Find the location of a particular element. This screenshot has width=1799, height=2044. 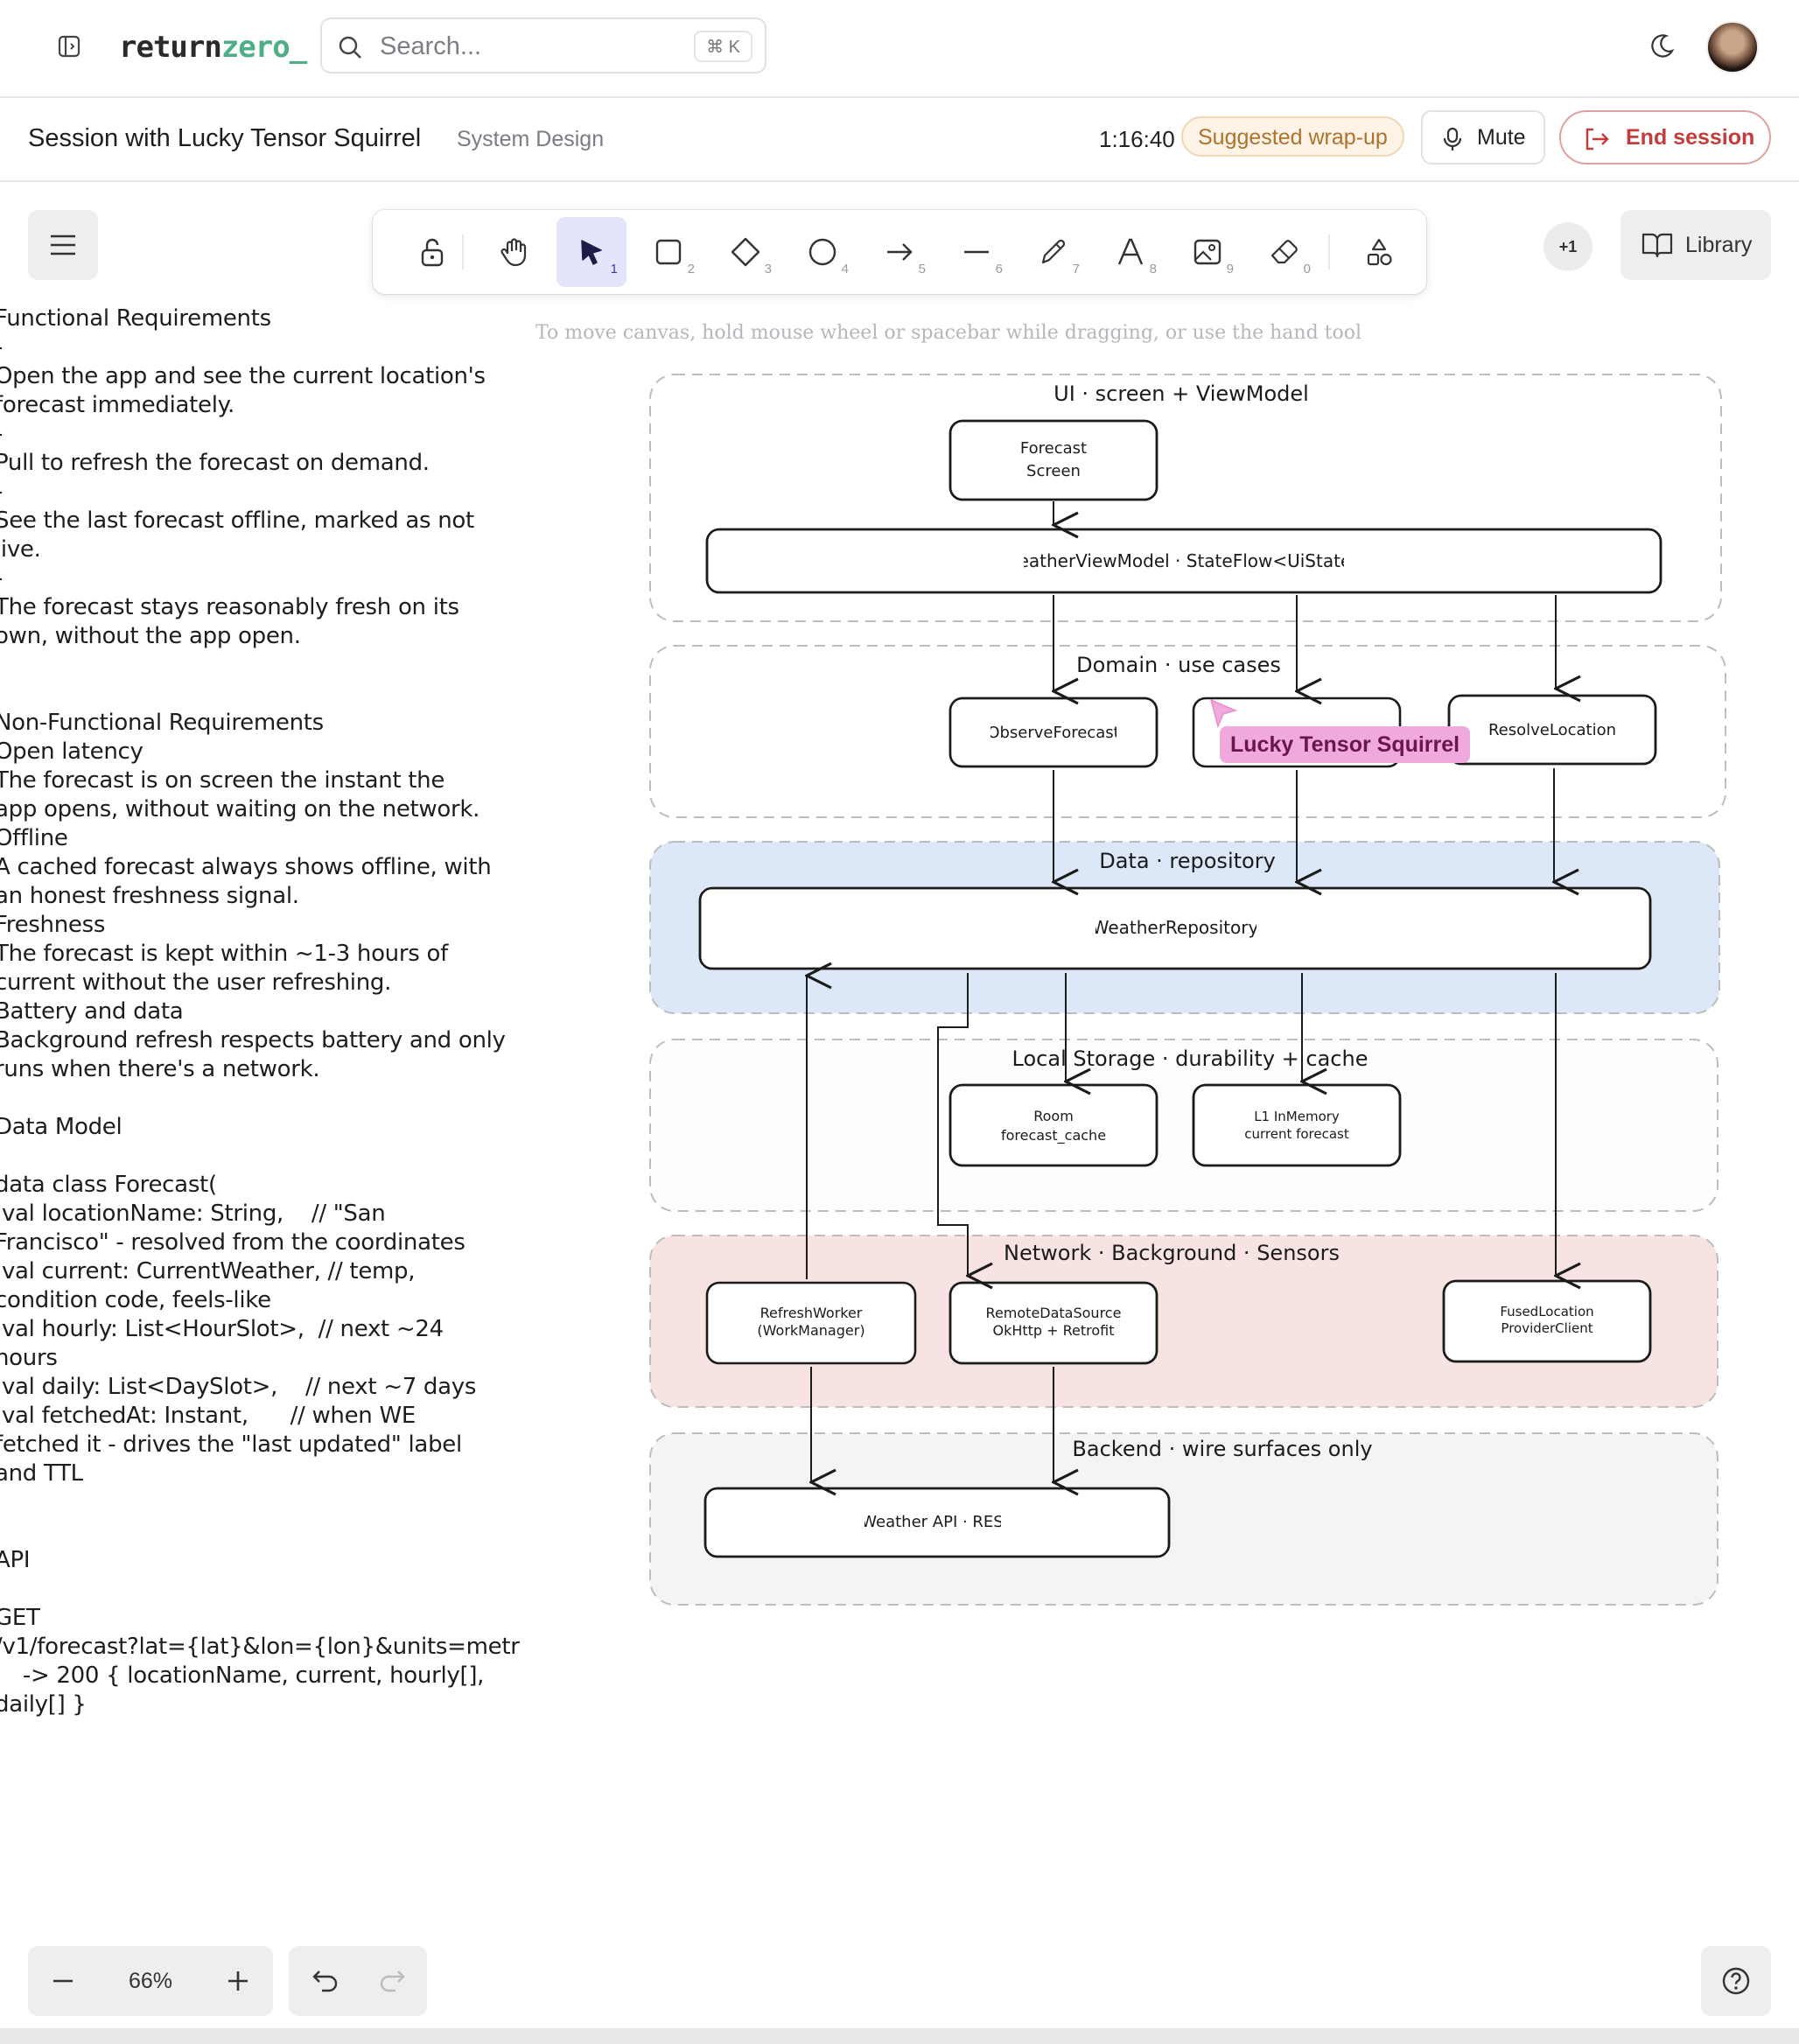

group-network-title: Network · Background · Sensors is located at coordinates (1172, 1253).